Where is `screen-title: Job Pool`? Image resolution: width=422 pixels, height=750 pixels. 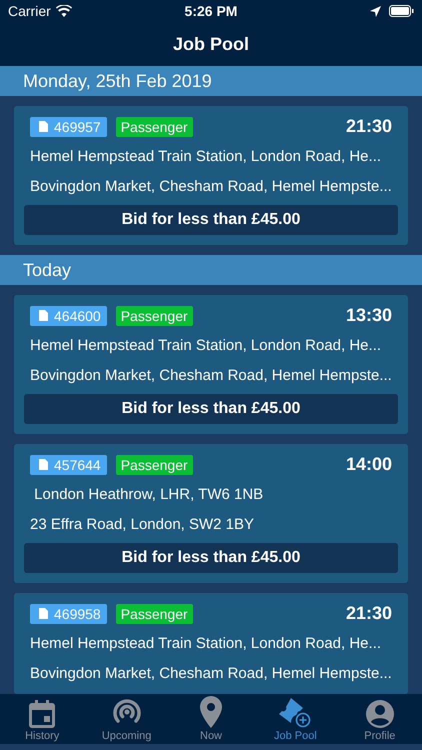
screen-title: Job Pool is located at coordinates (211, 44).